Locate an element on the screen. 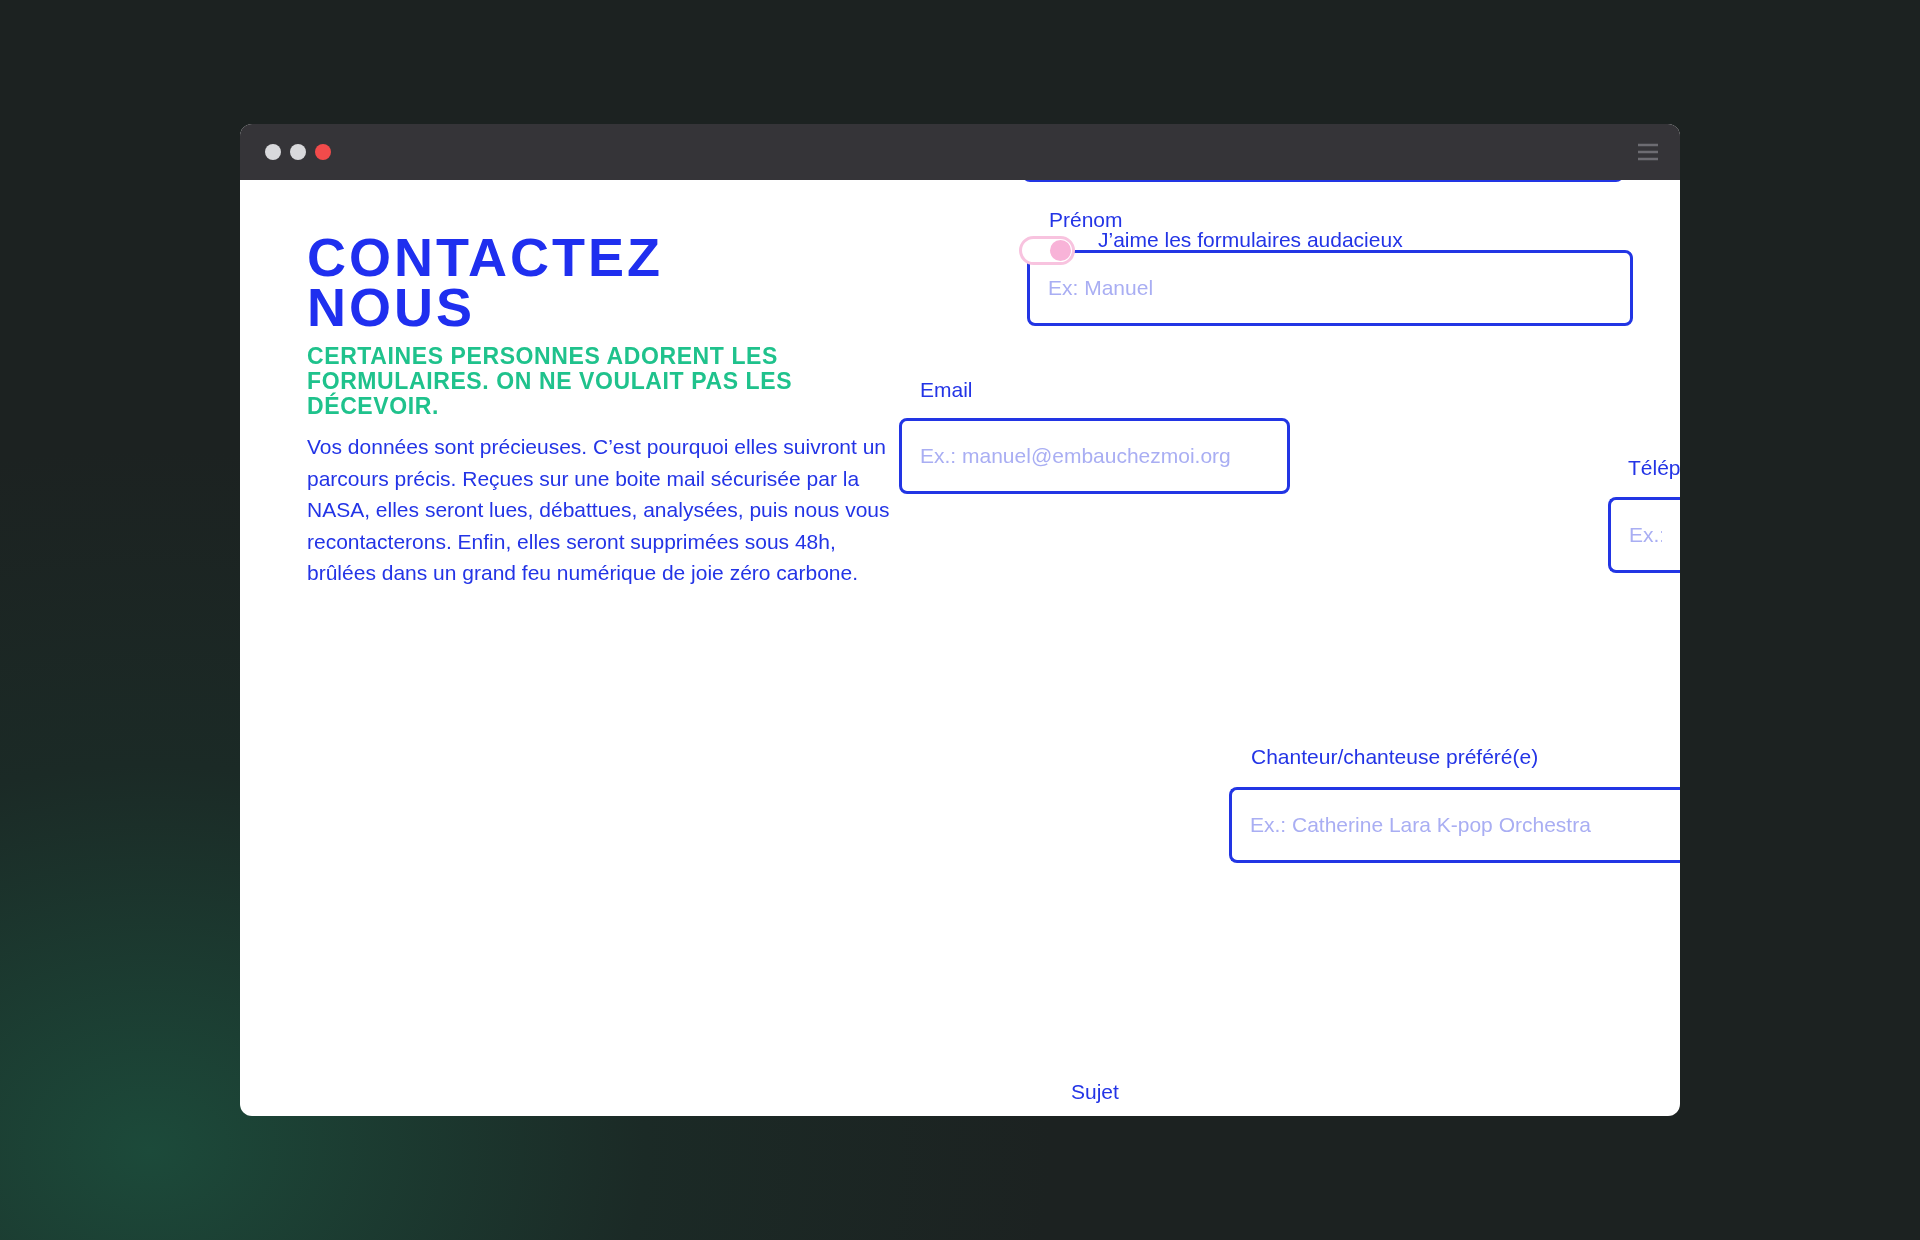 The width and height of the screenshot is (1920, 1240). subtitle: CERTAINES PERSONNES ADORENT LES FORMULAIRES. ON NE VOULAIT PAS LES DÉCEVOIR. is located at coordinates (550, 381).